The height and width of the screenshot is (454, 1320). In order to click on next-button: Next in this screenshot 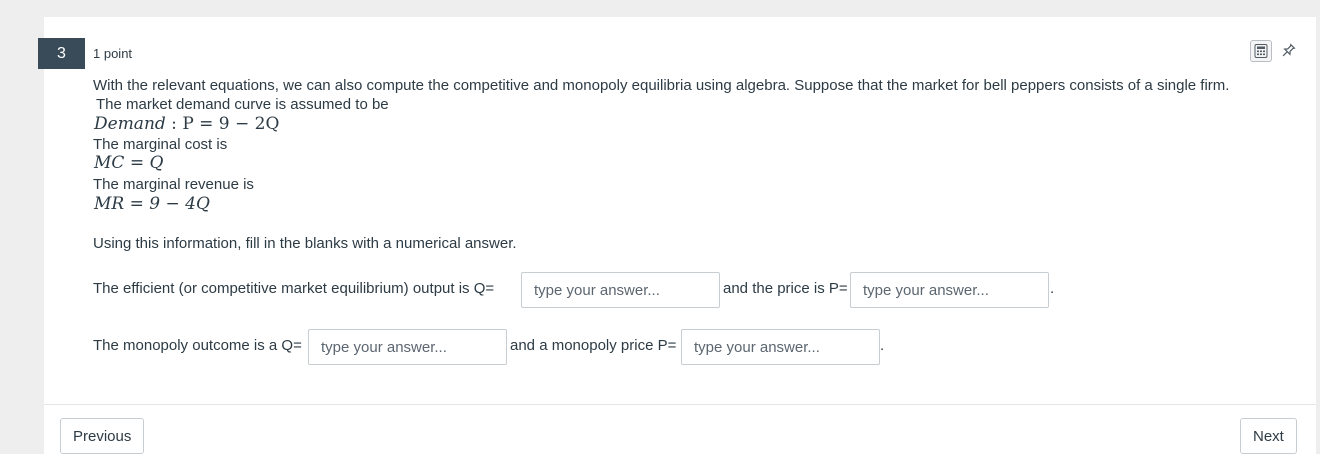, I will do `click(1268, 436)`.